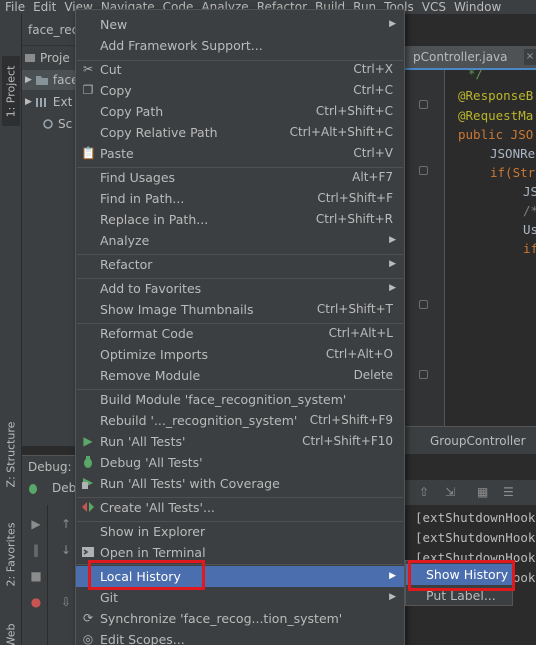 The width and height of the screenshot is (536, 645). Describe the element at coordinates (52, 80) in the screenshot. I see `tree-item-module: ▶ face` at that location.